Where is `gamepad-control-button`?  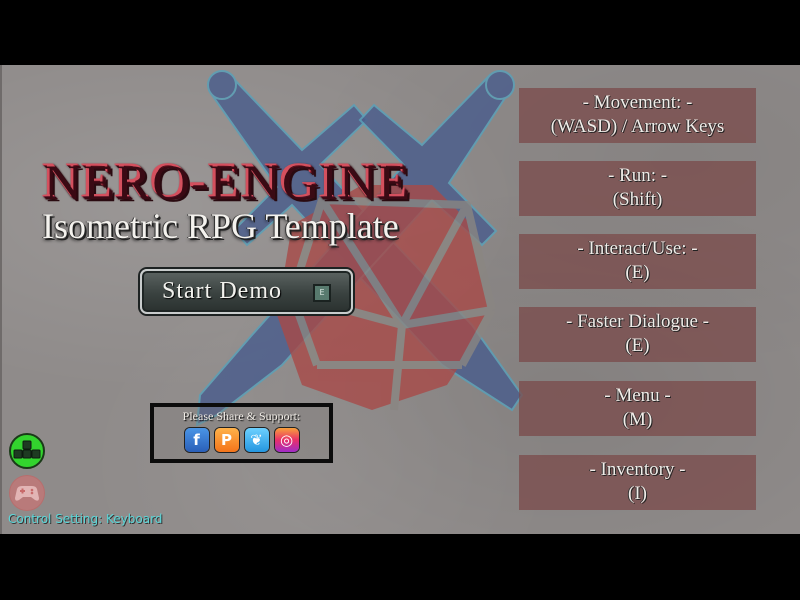
gamepad-control-button is located at coordinates (27, 493).